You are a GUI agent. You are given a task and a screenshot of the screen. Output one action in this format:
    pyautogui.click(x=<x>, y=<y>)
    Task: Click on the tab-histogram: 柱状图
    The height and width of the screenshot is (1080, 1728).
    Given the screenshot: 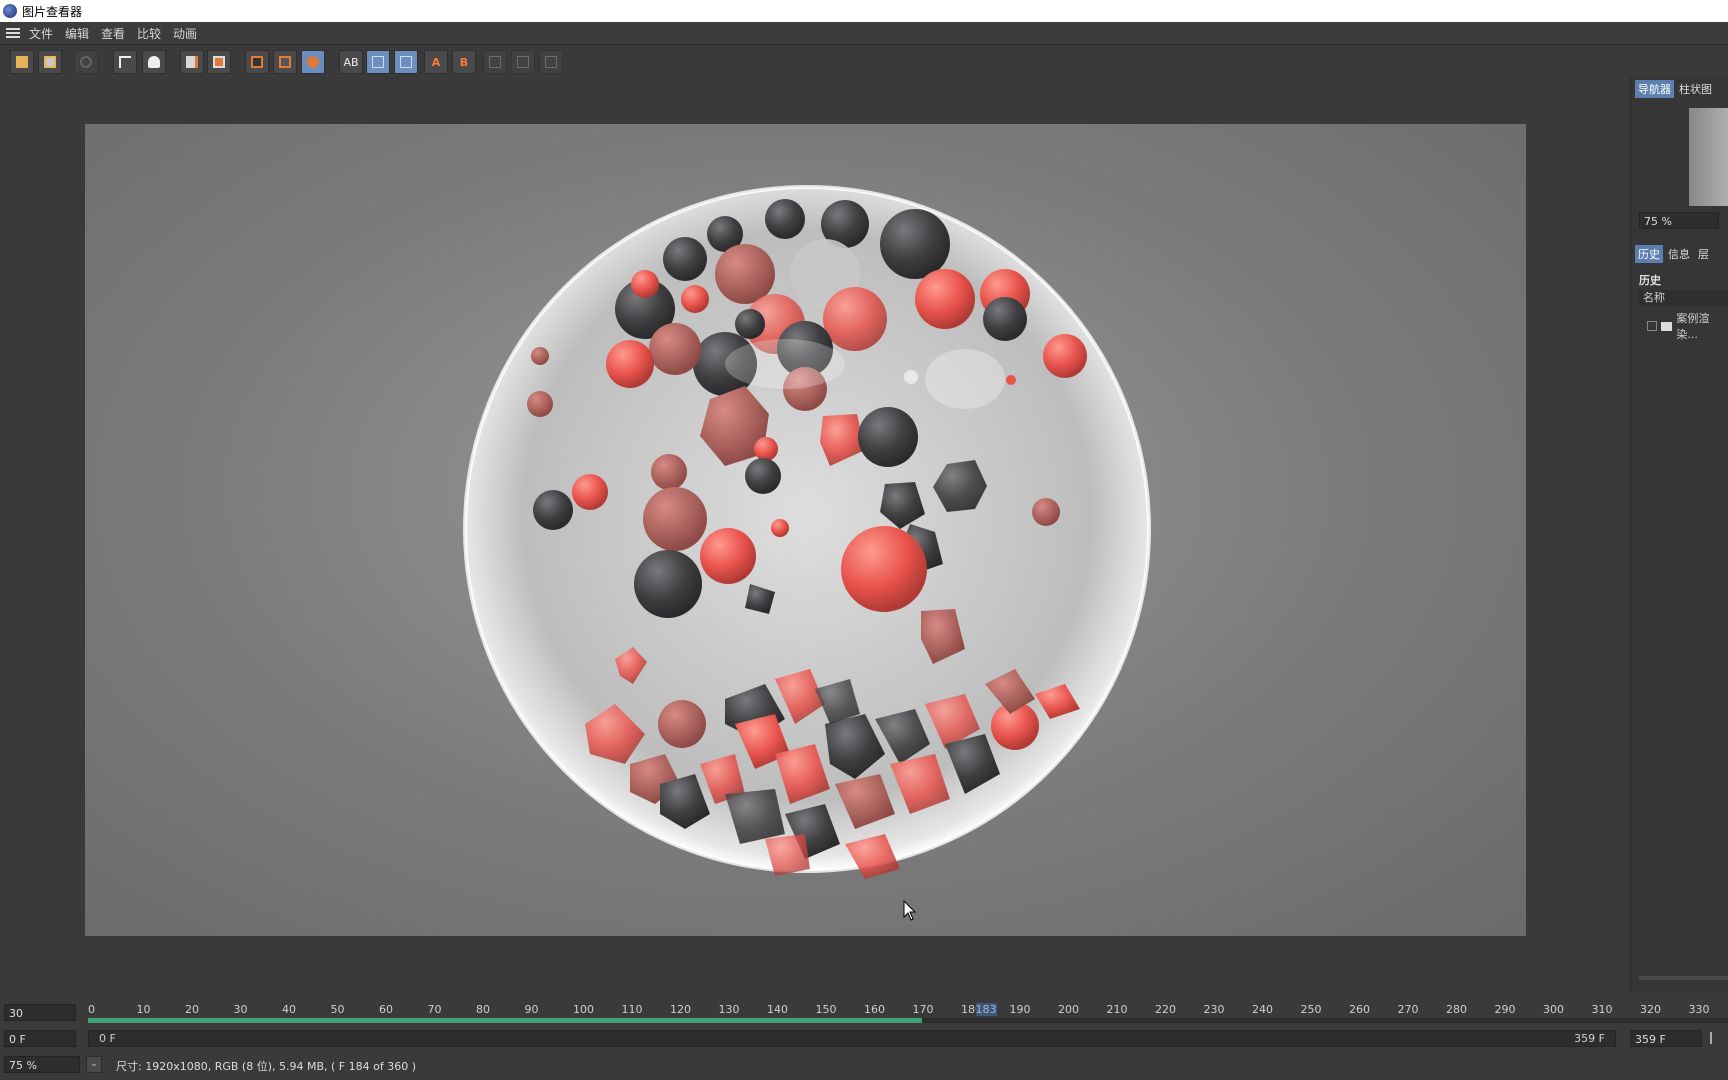 What is the action you would take?
    pyautogui.click(x=1695, y=89)
    